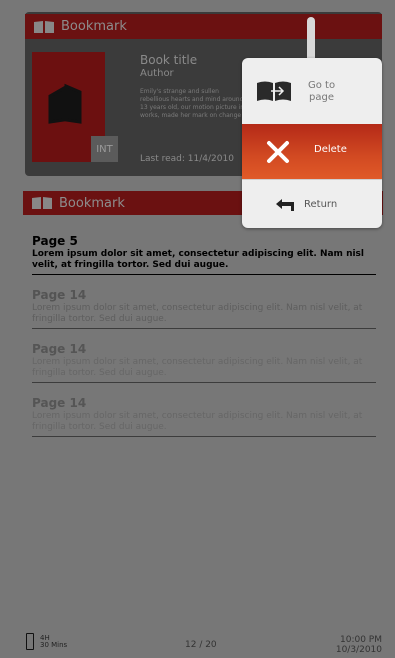 This screenshot has height=658, width=395. Describe the element at coordinates (358, 645) in the screenshot. I see `clock: 10:00 PM 10/3/2010` at that location.